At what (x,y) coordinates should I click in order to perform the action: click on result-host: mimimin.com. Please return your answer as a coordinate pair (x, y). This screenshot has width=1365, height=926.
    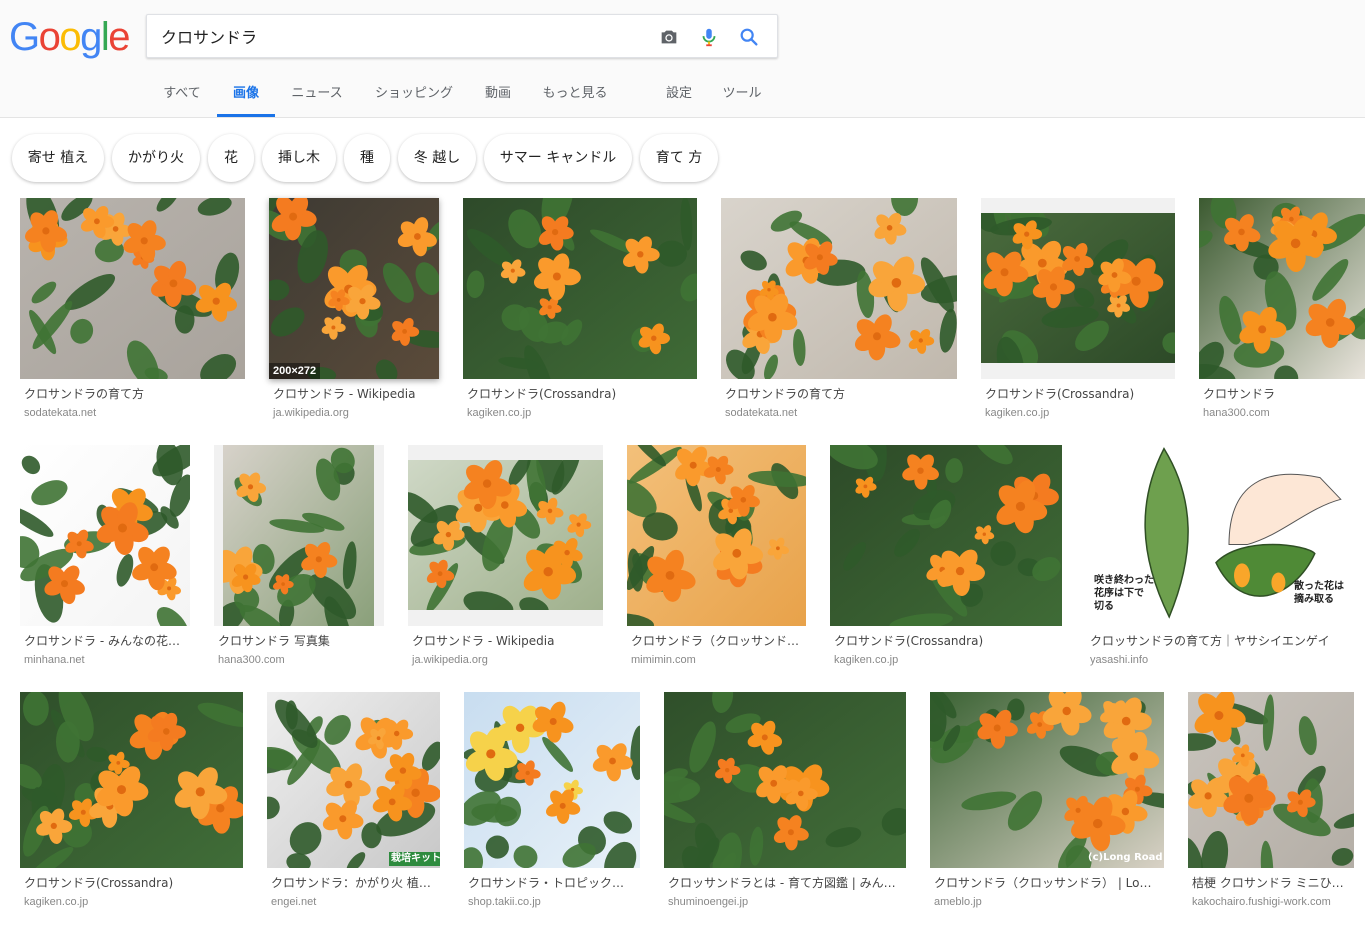
    Looking at the image, I should click on (663, 660).